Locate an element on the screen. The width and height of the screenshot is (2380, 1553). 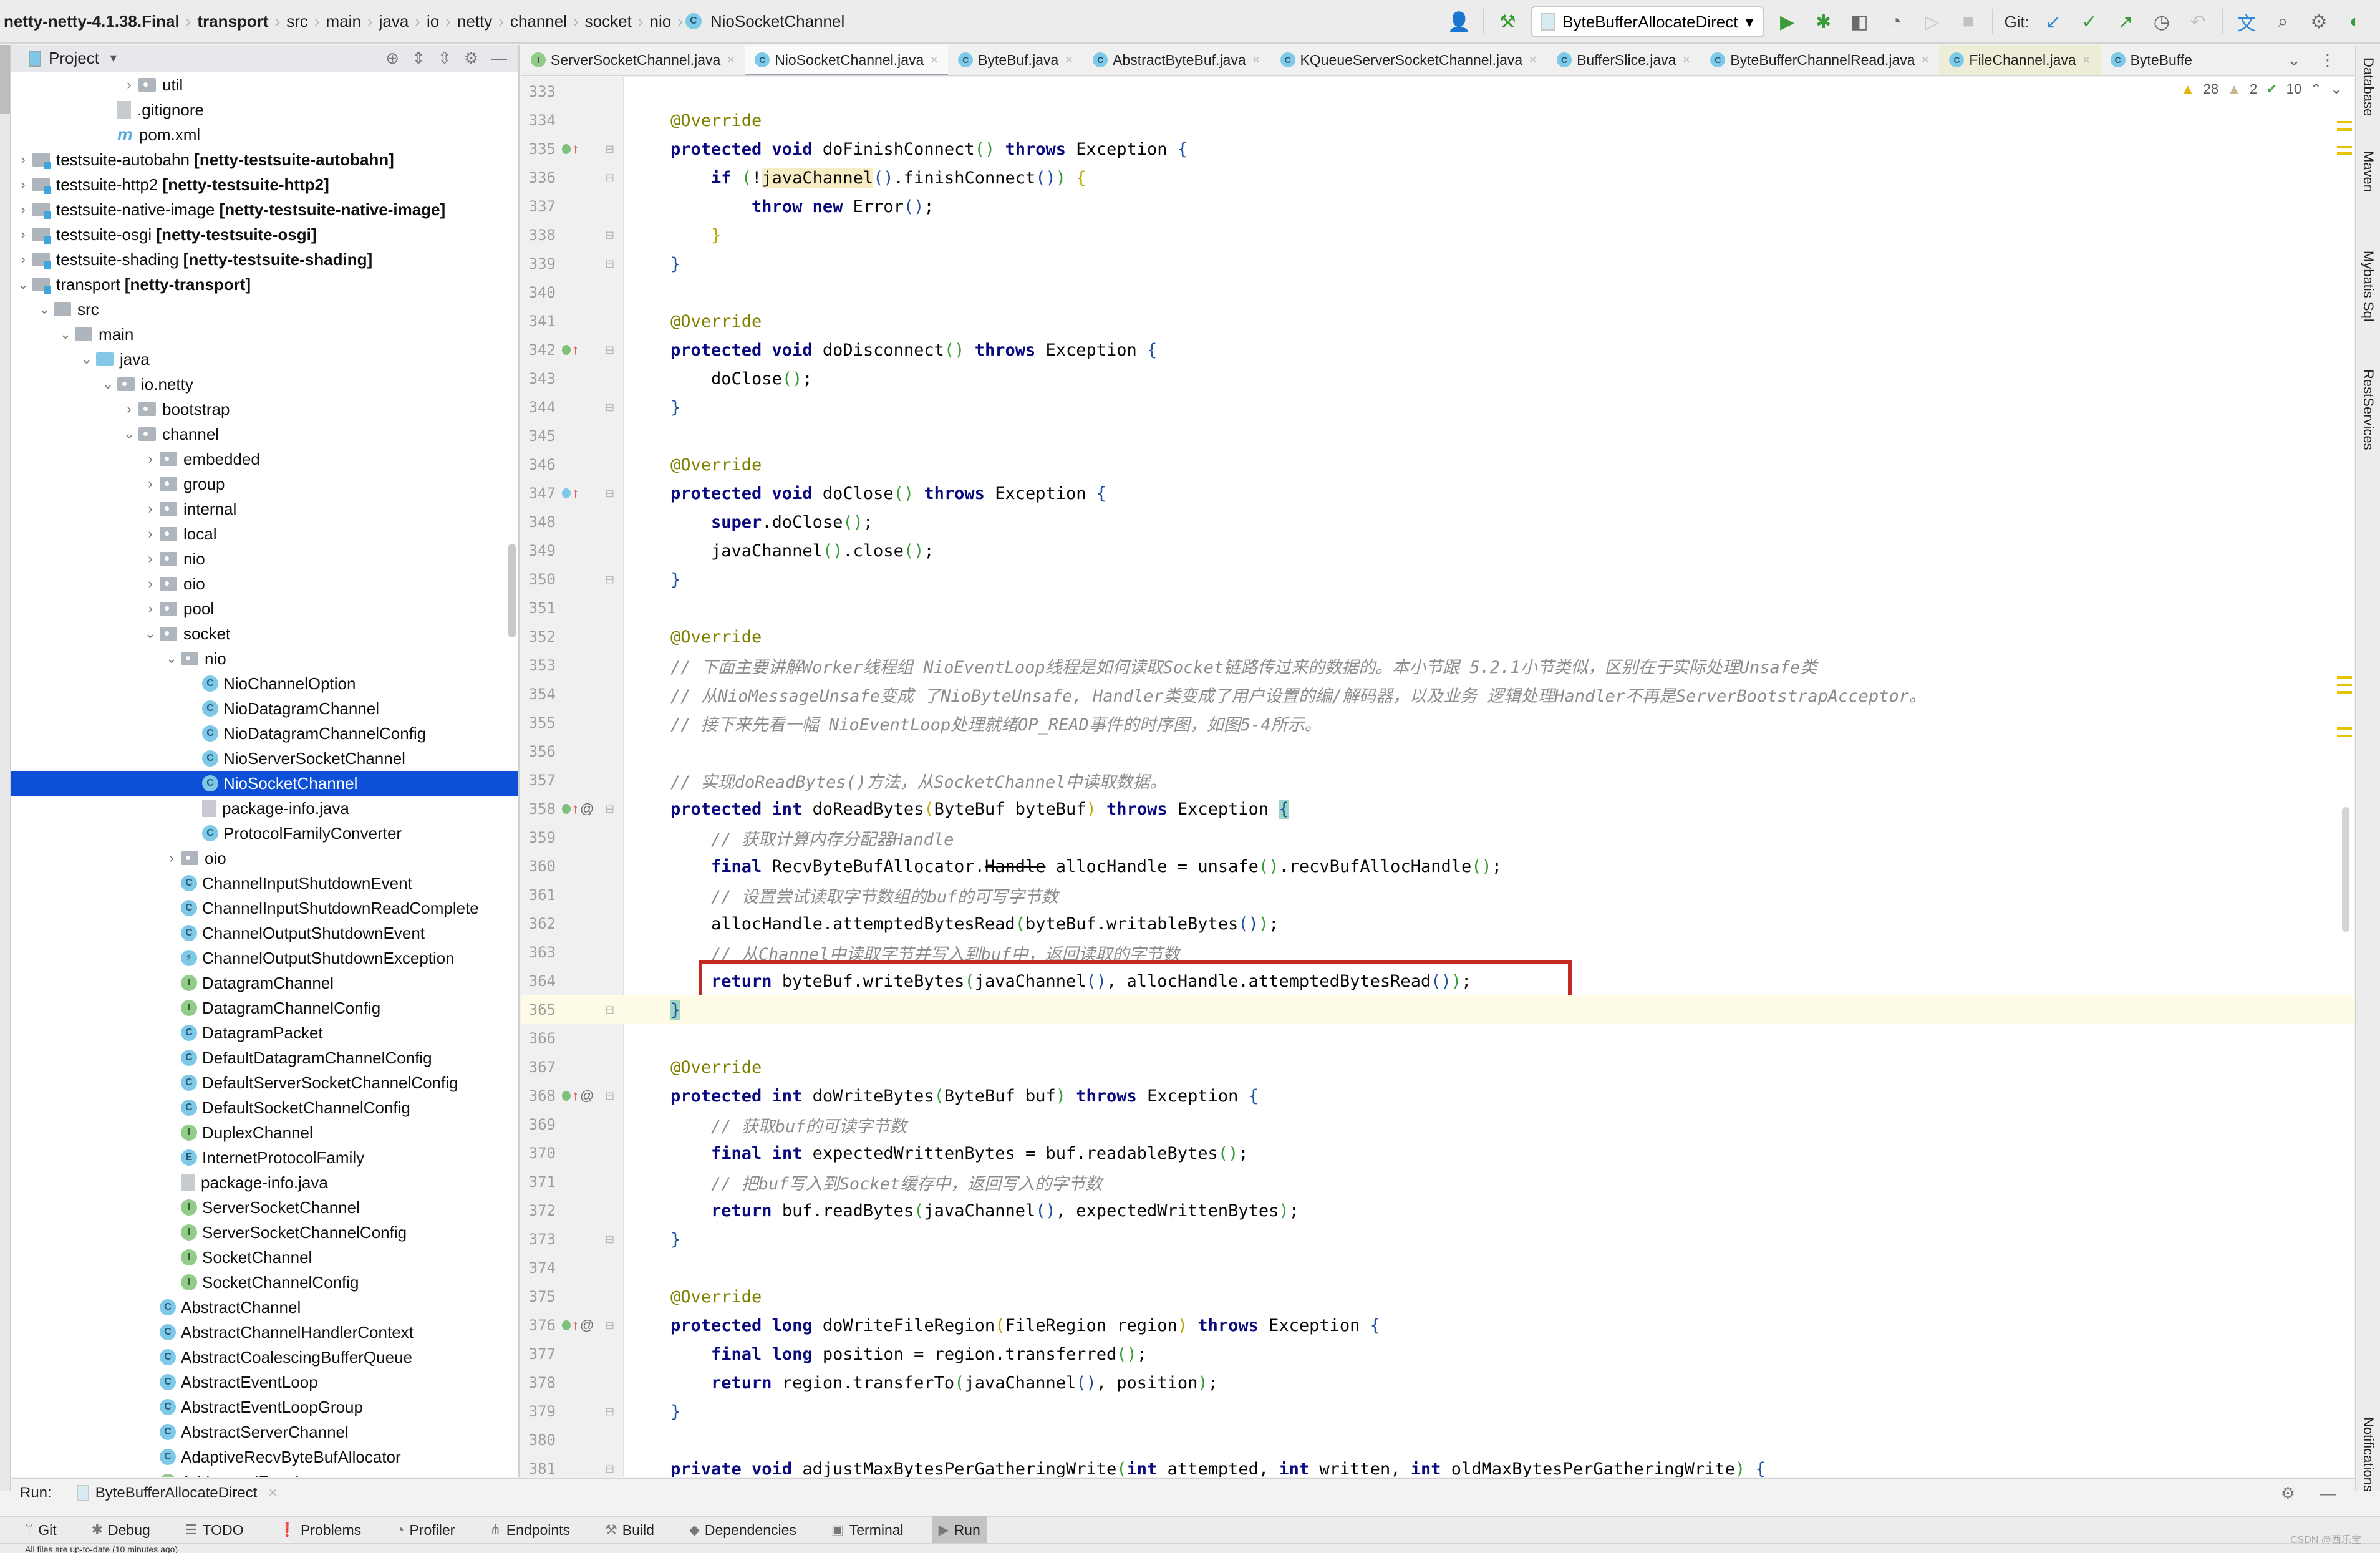
project-panel-title: Project is located at coordinates (74, 58).